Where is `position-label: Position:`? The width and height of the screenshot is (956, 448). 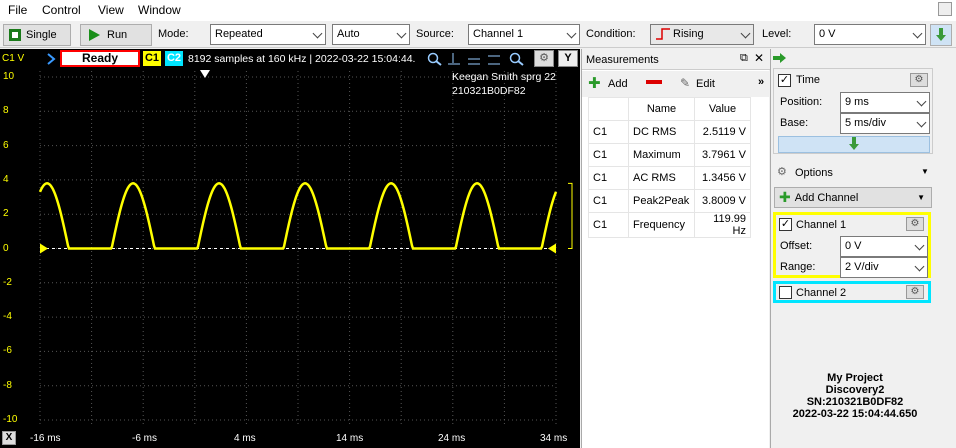
position-label: Position: is located at coordinates (801, 102).